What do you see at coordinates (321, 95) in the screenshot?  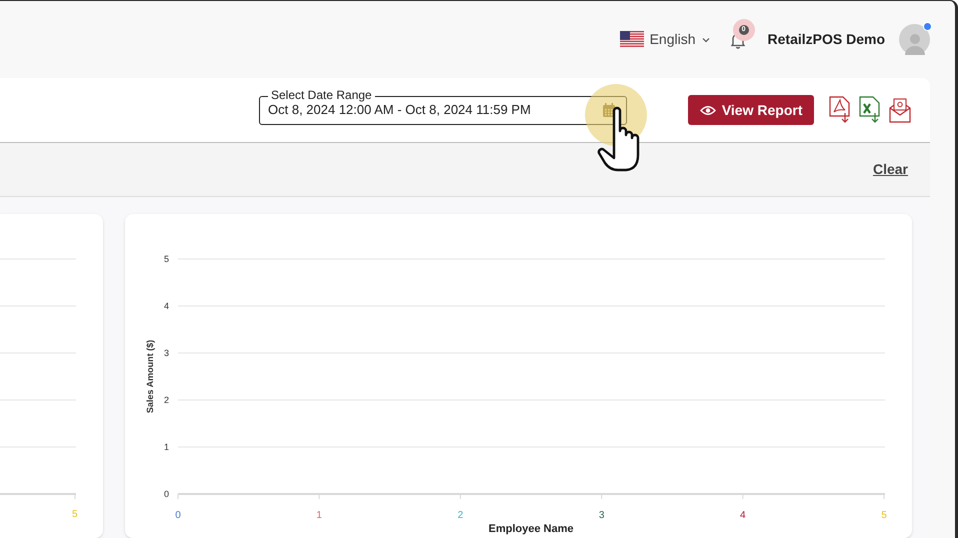 I see `date-range-label: Select Date Range` at bounding box center [321, 95].